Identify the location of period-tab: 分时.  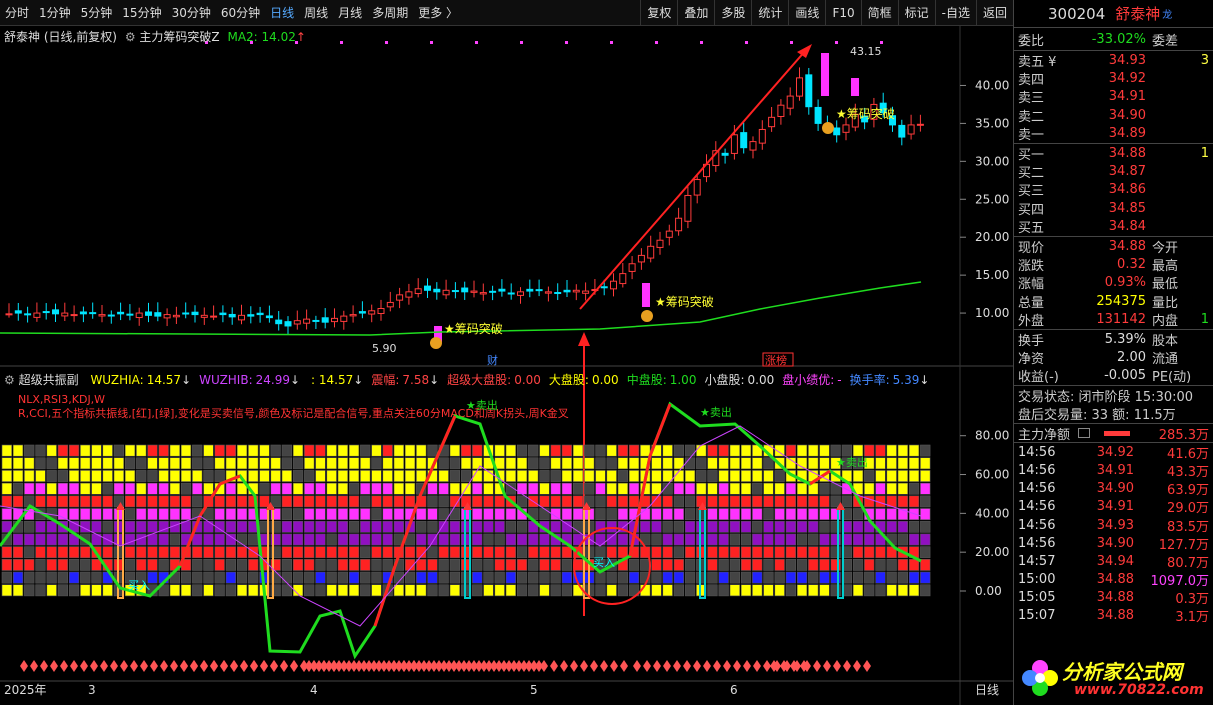
(17, 12).